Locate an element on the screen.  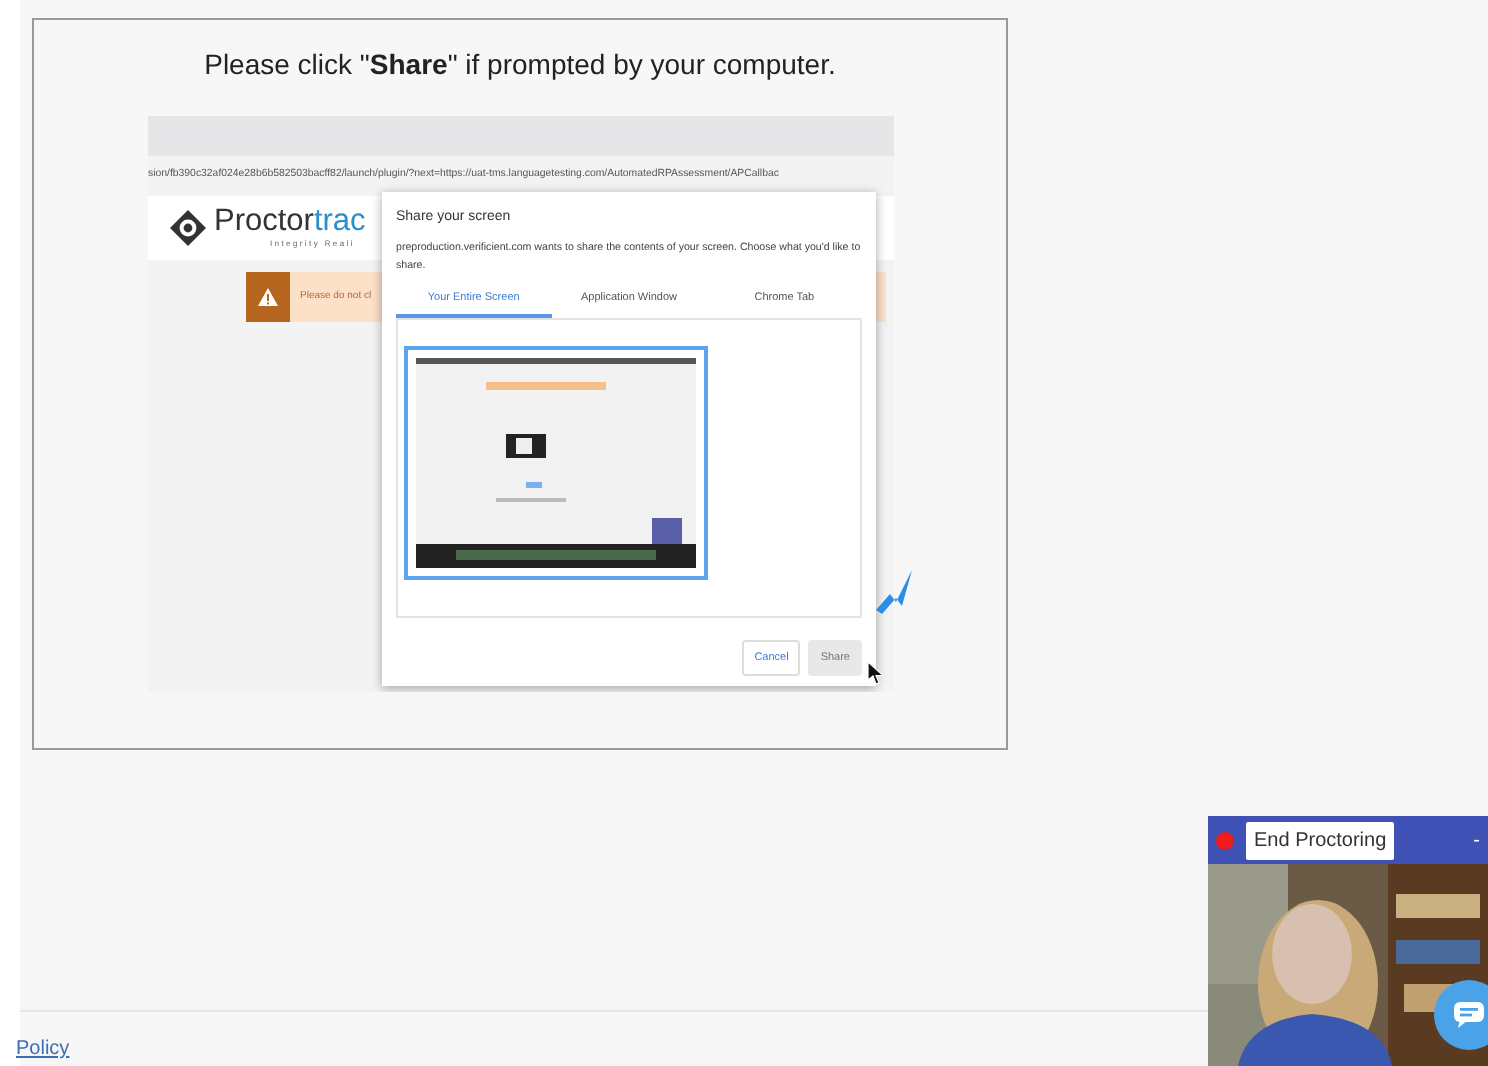
screen-option is located at coordinates (556, 462).